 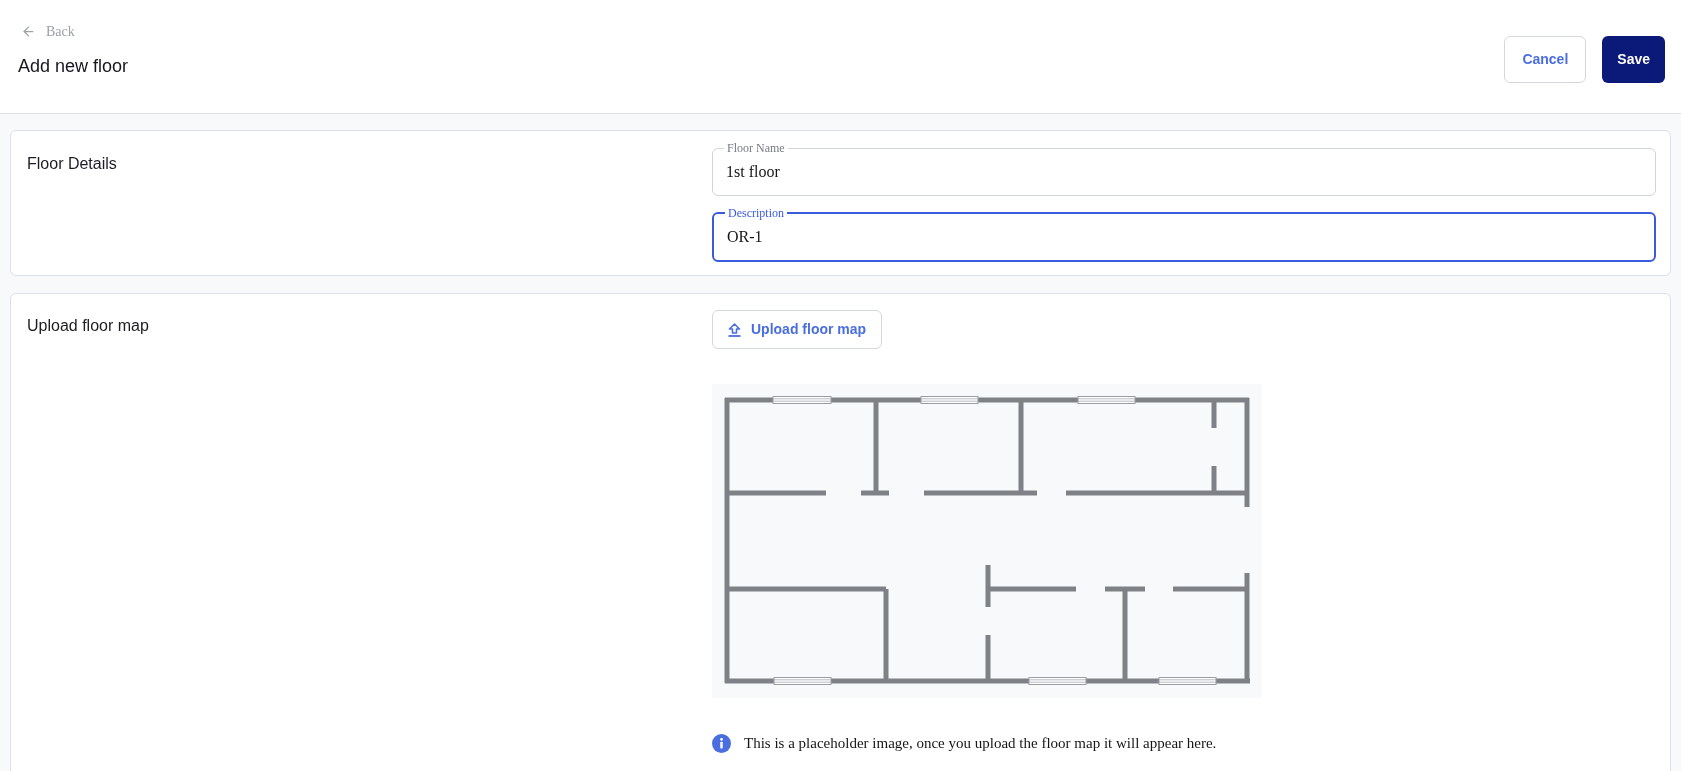 What do you see at coordinates (756, 213) in the screenshot?
I see `field-label: Description` at bounding box center [756, 213].